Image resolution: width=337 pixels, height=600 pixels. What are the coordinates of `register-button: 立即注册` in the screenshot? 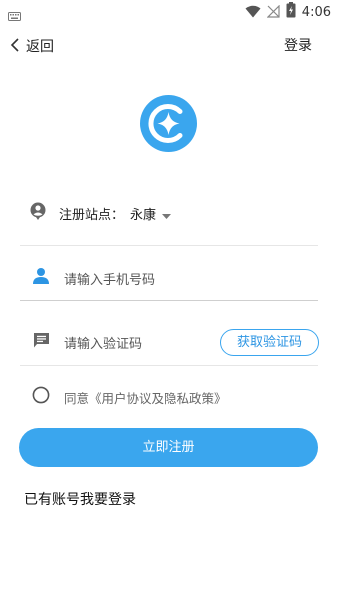 It's located at (168, 447).